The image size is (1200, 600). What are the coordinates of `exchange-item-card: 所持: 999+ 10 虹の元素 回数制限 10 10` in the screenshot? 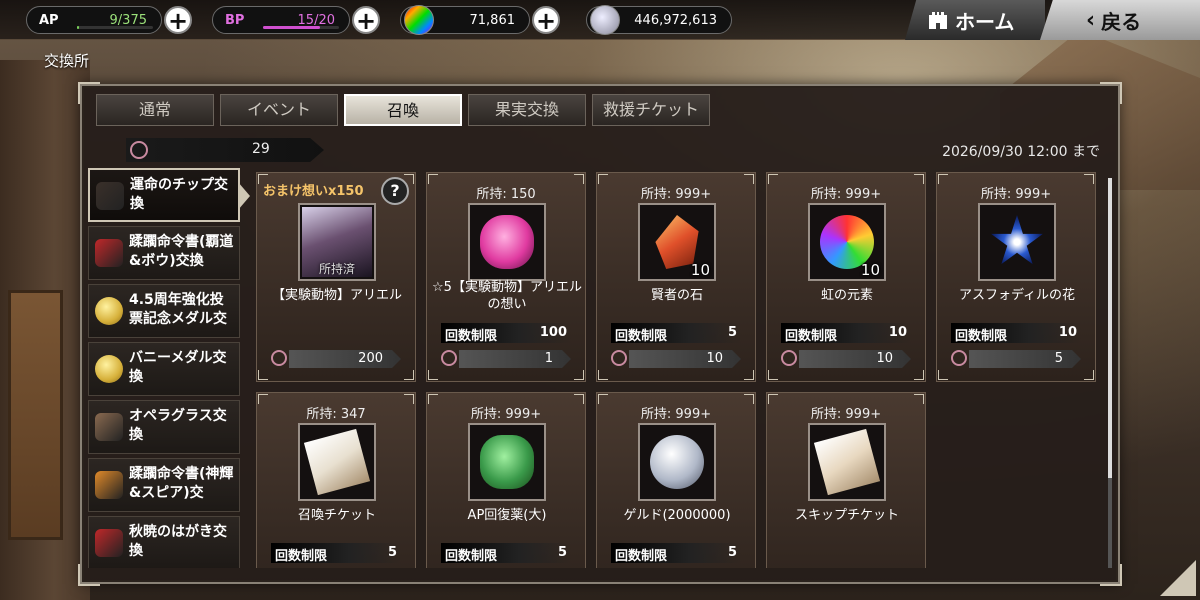 It's located at (846, 277).